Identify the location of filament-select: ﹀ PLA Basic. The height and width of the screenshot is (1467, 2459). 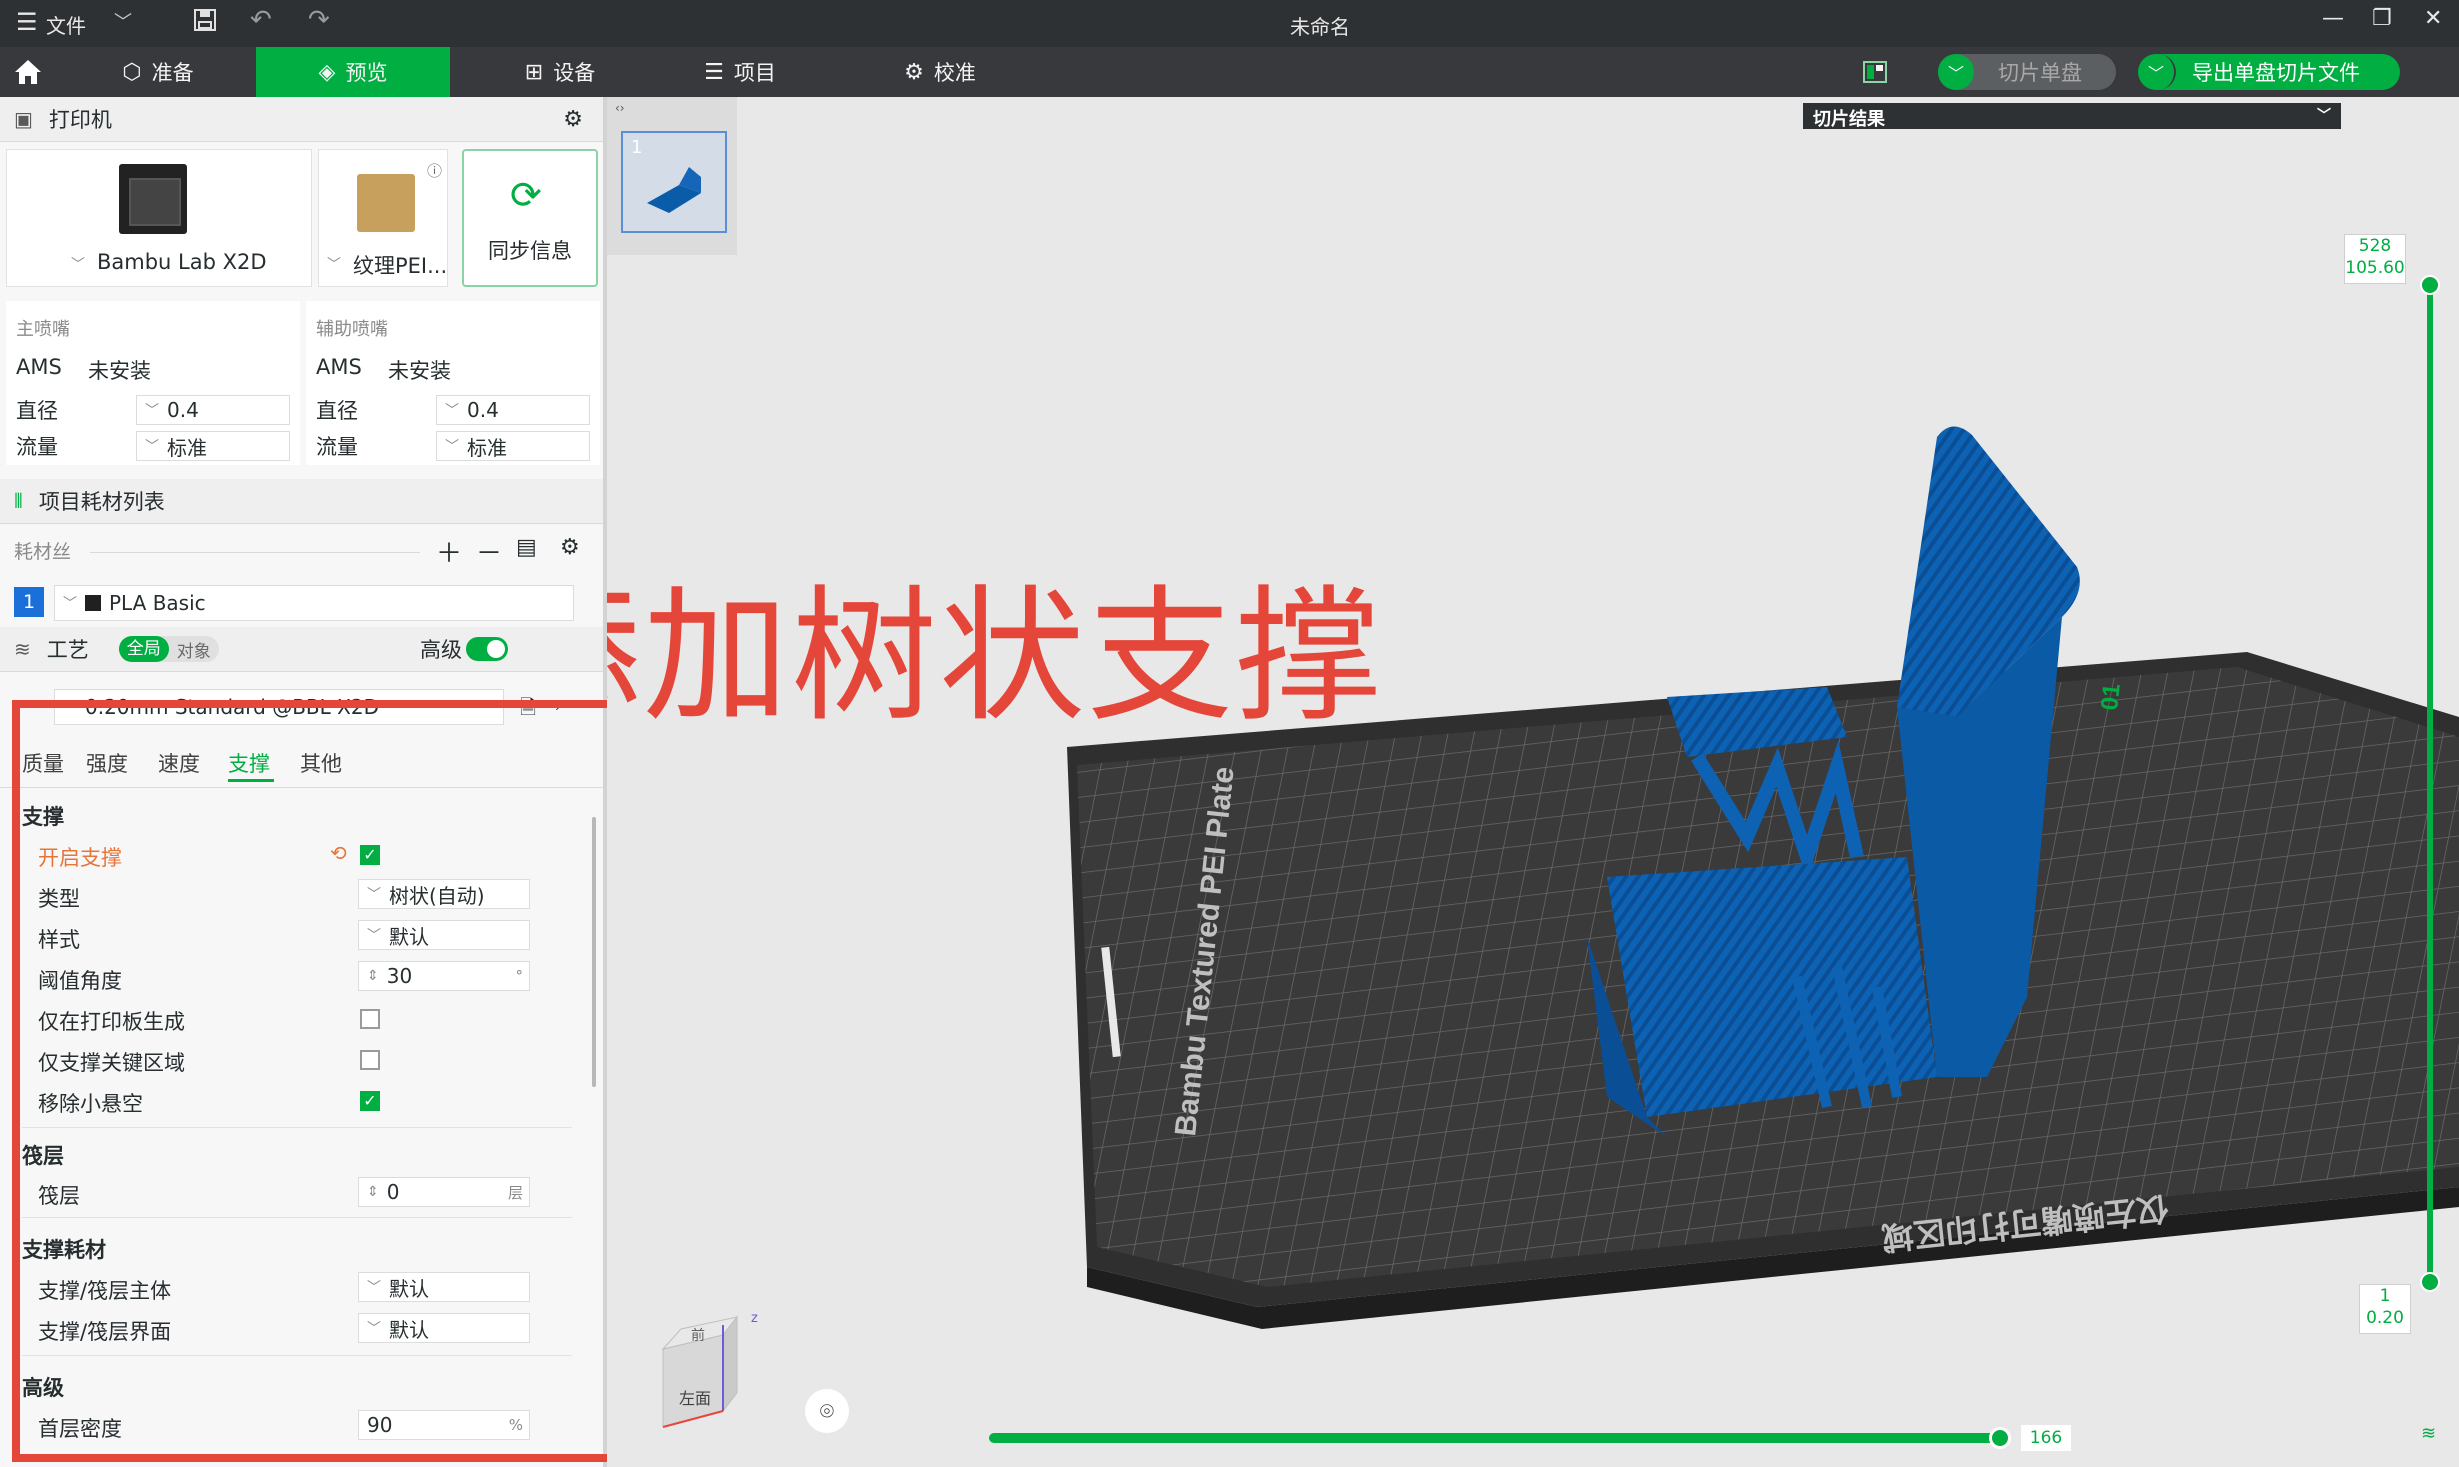
(314, 603).